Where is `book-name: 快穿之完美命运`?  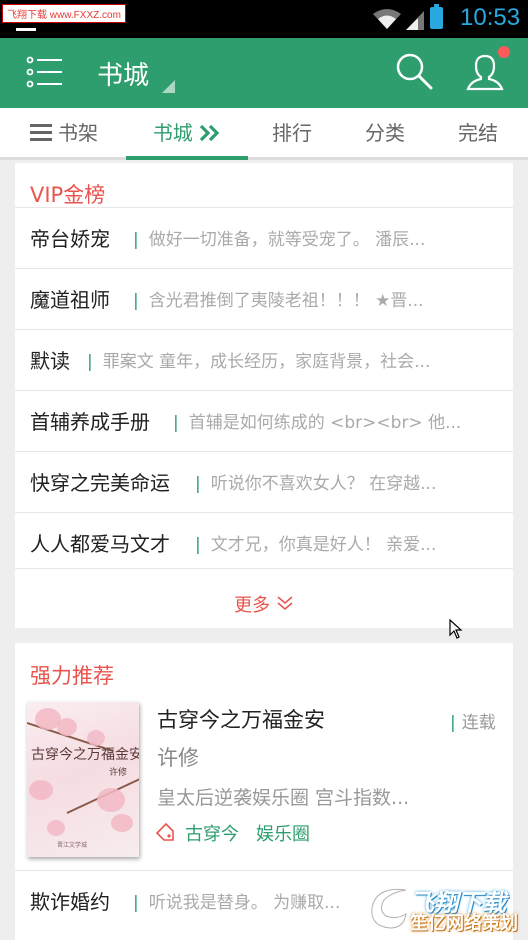
book-name: 快穿之完美命运 is located at coordinates (100, 483).